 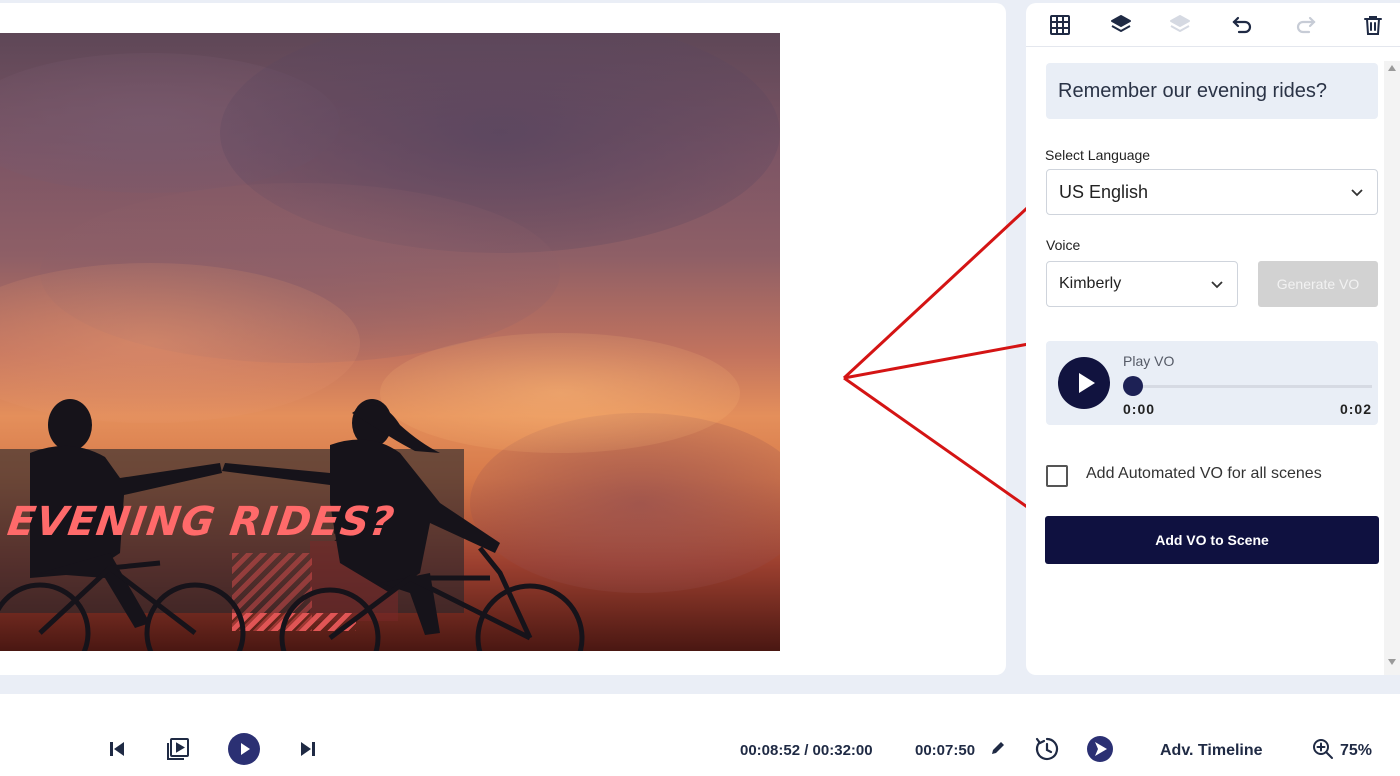 I want to click on vo-time-current: 0:00, so click(x=1139, y=409).